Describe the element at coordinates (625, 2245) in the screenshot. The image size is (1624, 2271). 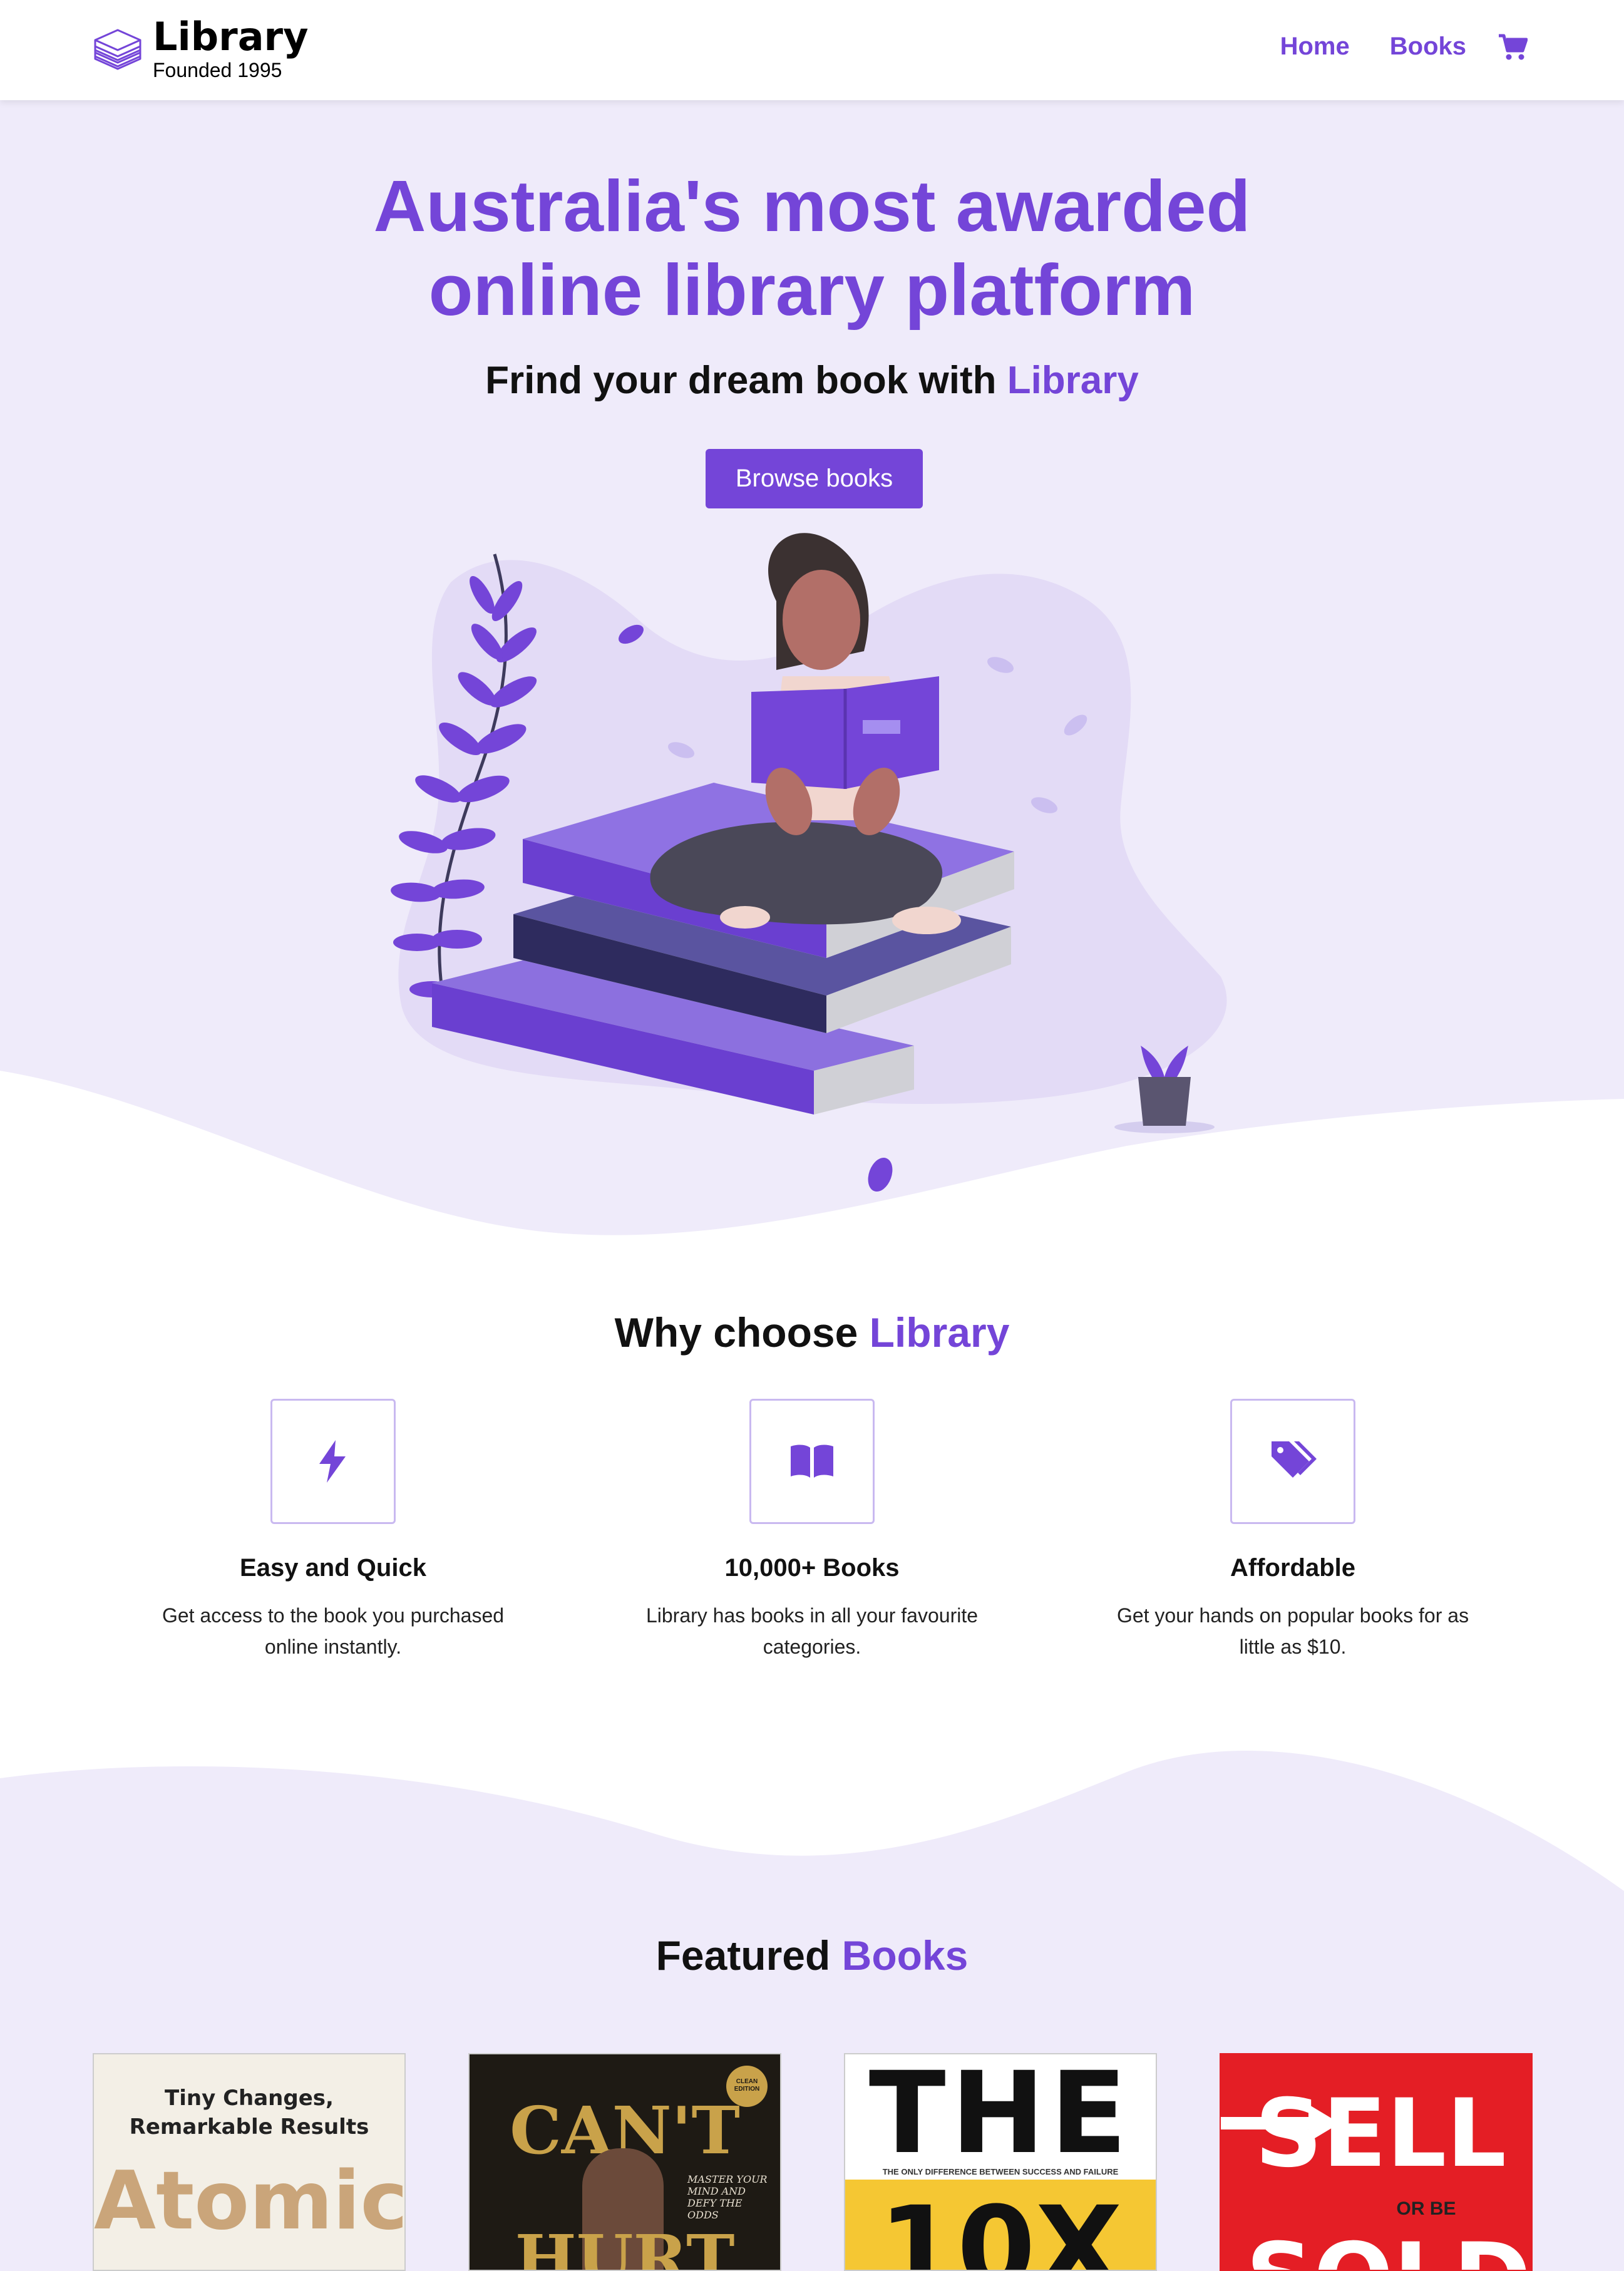
I see `book-cover-title-2: HURT` at that location.